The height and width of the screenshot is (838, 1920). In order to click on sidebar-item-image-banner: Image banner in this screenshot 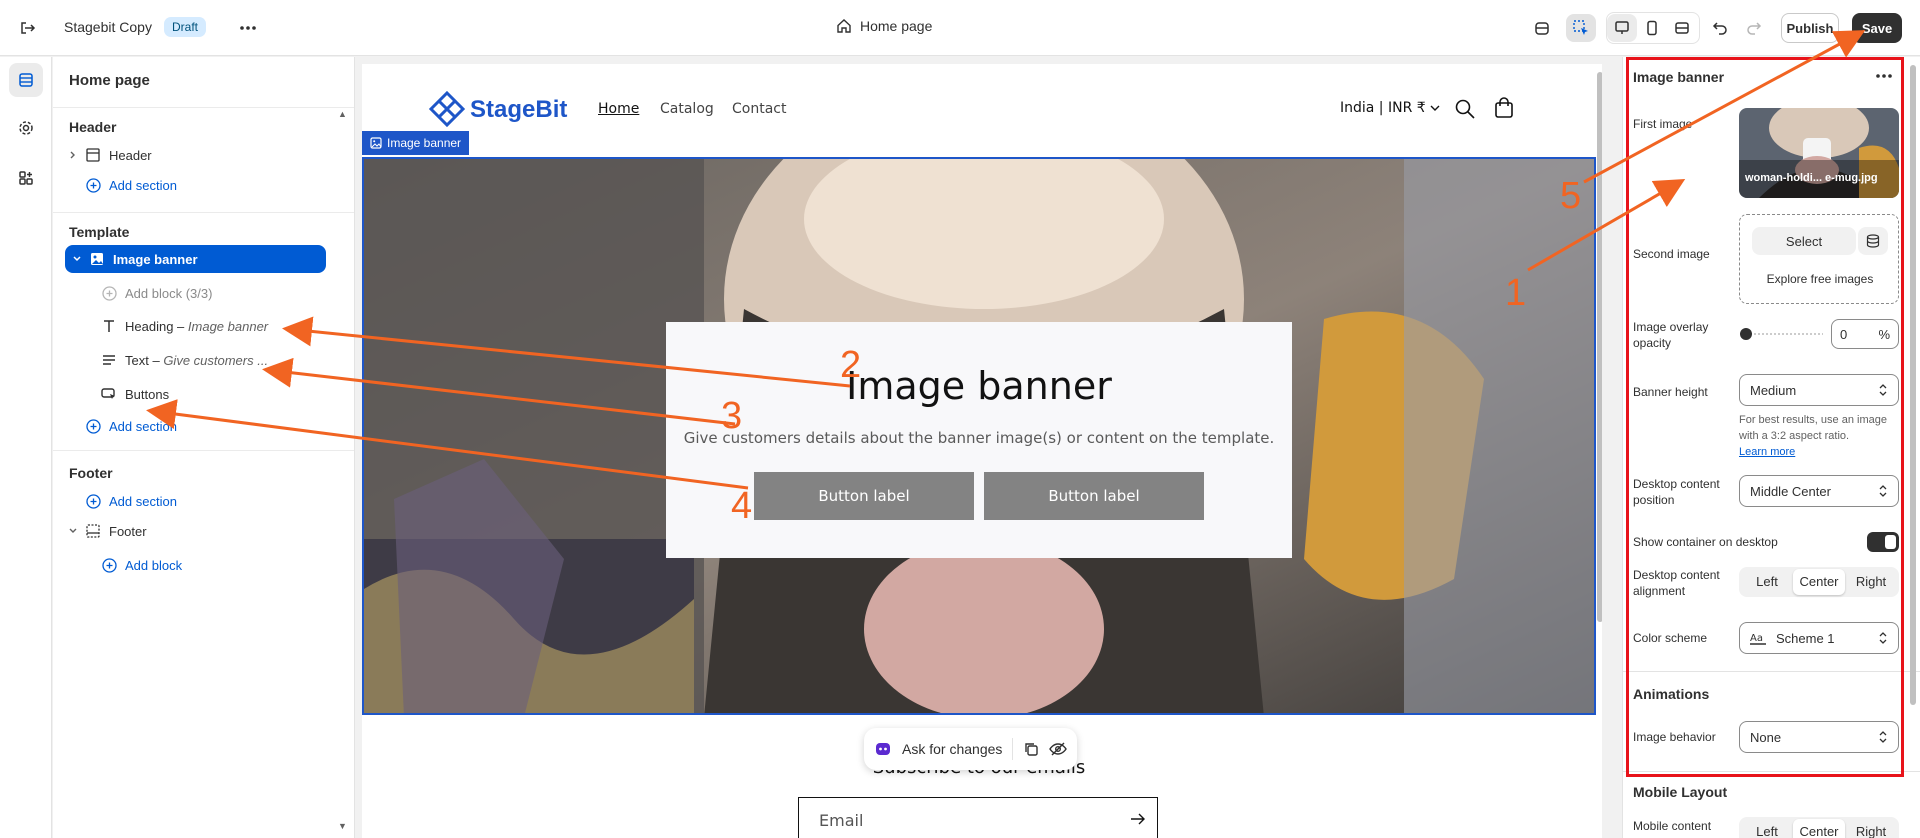, I will do `click(195, 259)`.